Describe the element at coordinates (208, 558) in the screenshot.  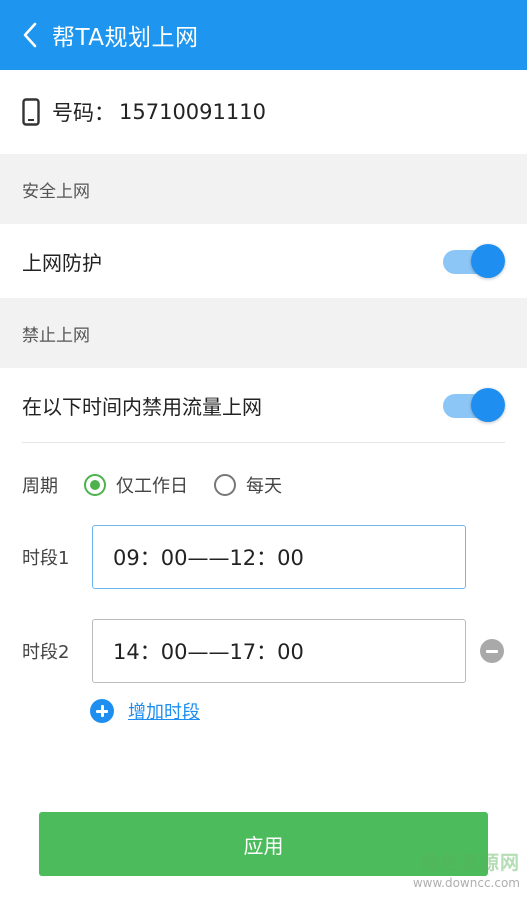
I see `time-slot-value-1: 09：00——12：00` at that location.